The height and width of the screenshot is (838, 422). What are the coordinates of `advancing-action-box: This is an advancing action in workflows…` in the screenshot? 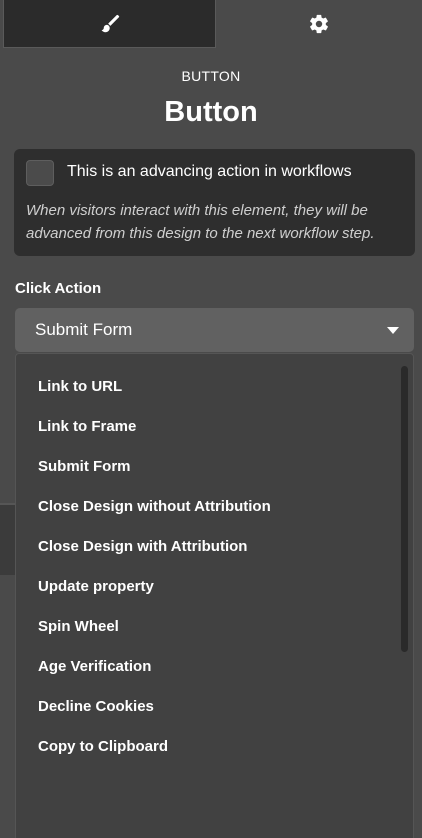 It's located at (214, 202).